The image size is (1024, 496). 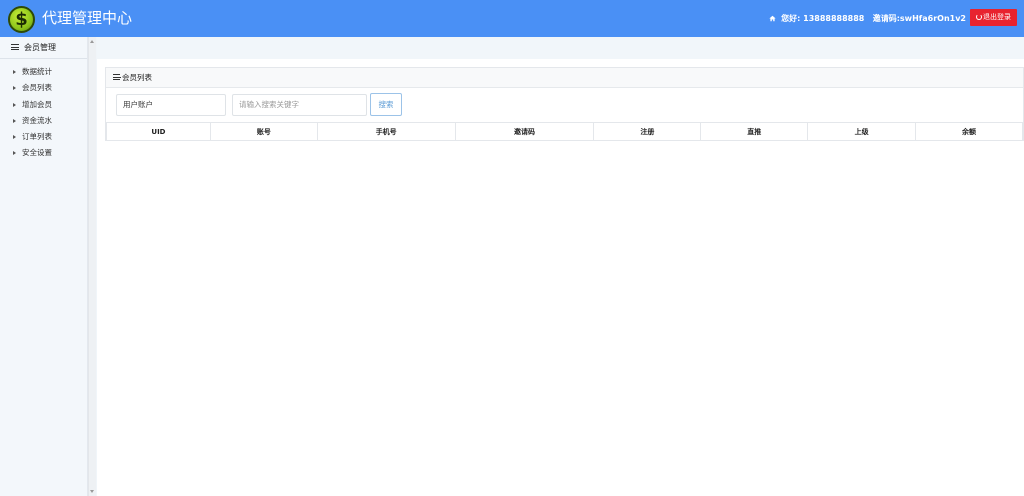 What do you see at coordinates (919, 18) in the screenshot?
I see `invite-code-text: 邀请码:swHfa6rOn1v2` at bounding box center [919, 18].